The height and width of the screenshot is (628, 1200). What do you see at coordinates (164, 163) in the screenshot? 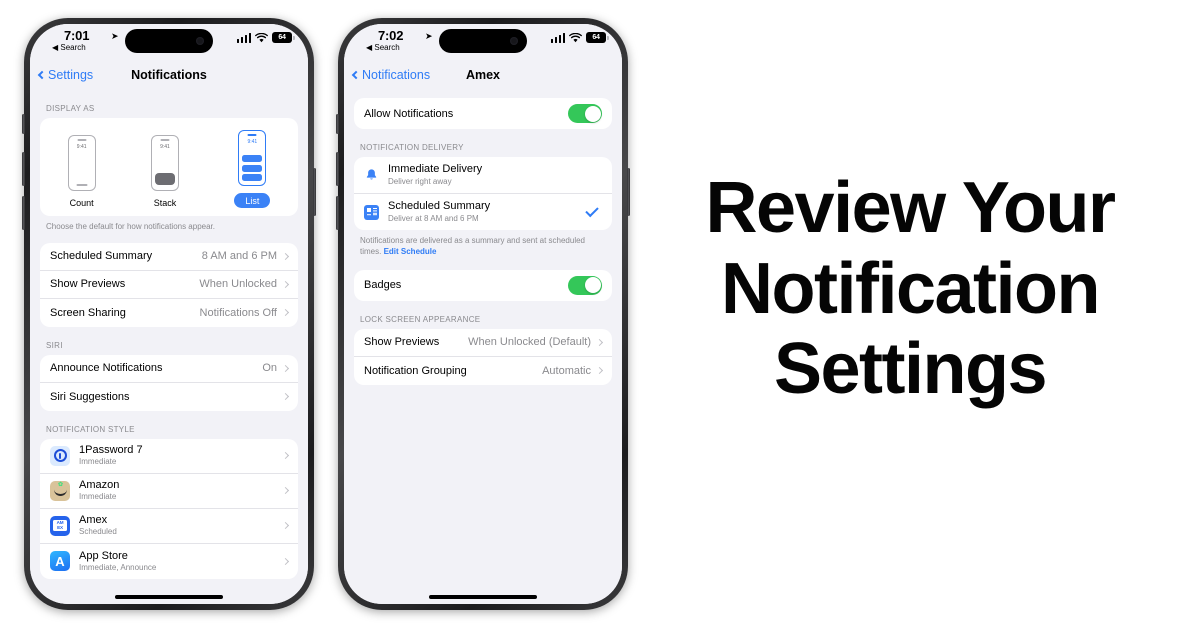
I see `stack-preview-icon: 9:41` at bounding box center [164, 163].